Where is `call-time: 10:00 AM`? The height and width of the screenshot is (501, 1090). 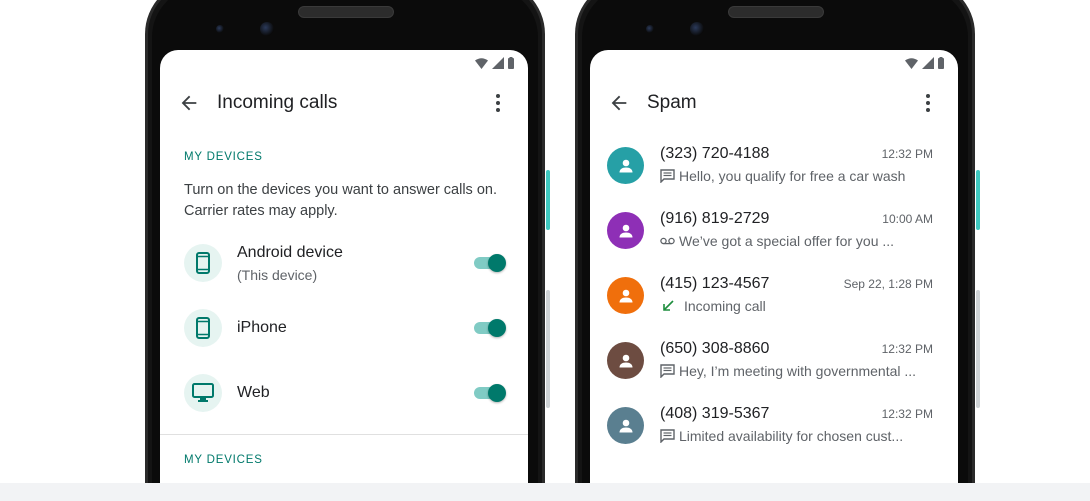 call-time: 10:00 AM is located at coordinates (907, 219).